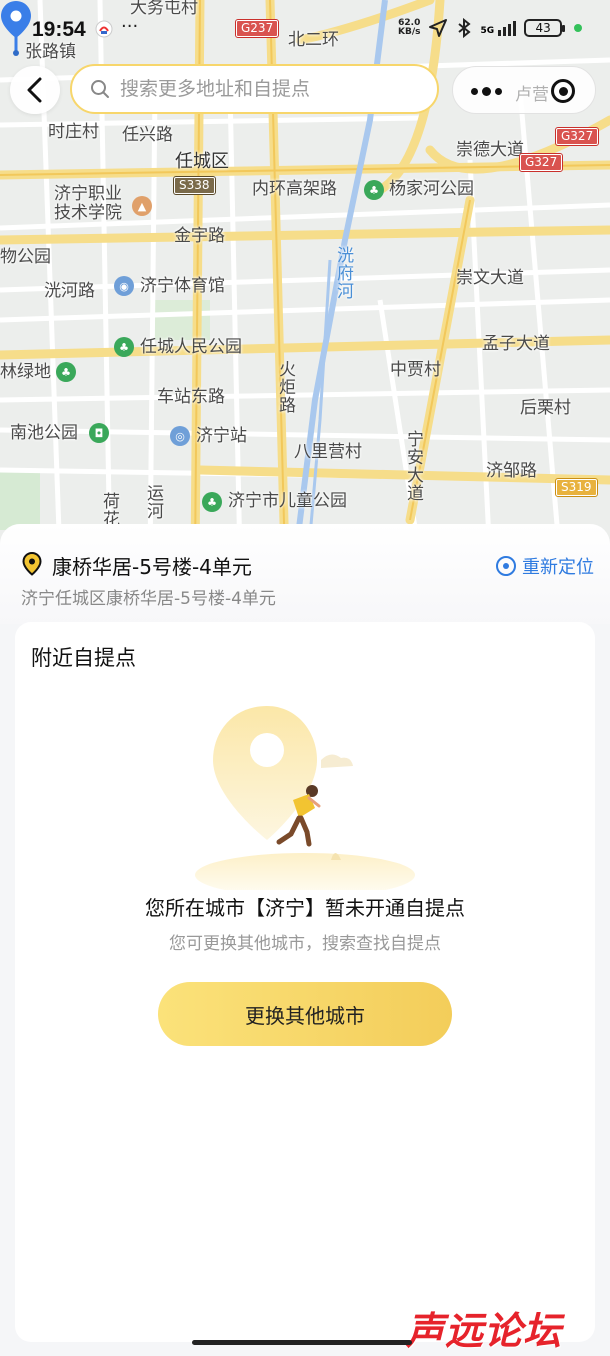 The image size is (610, 1356). What do you see at coordinates (73, 132) in the screenshot?
I see `map-label: 时庄村` at bounding box center [73, 132].